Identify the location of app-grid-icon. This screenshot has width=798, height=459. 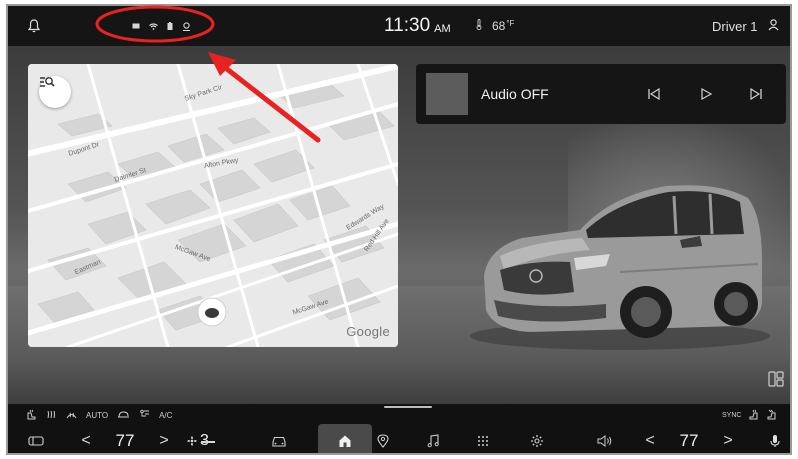
(483, 440).